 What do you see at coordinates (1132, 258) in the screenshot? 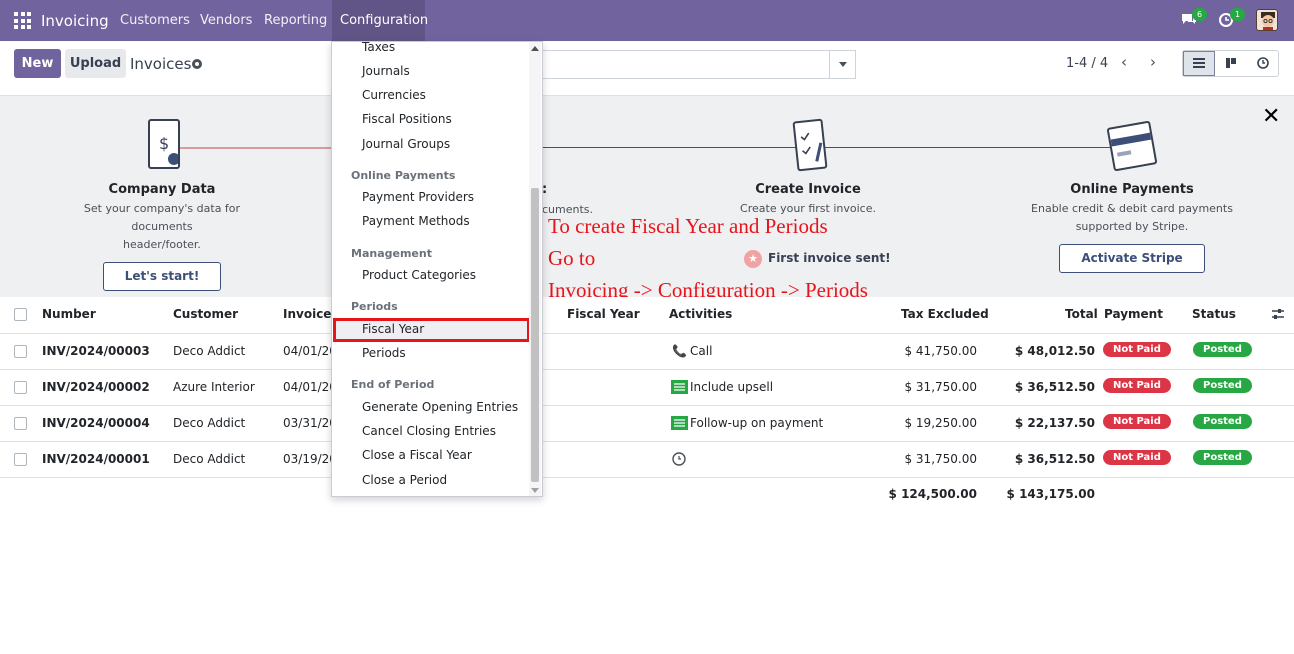
I see `activate-stripe-button: Activate Stripe` at bounding box center [1132, 258].